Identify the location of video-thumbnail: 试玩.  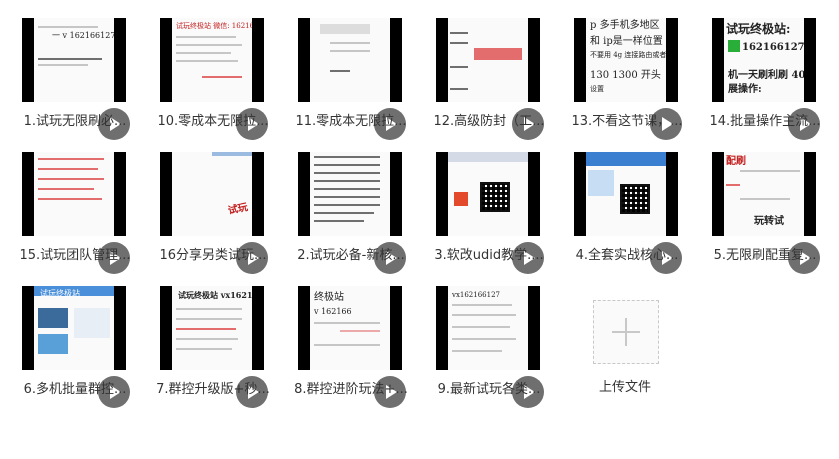
(212, 194).